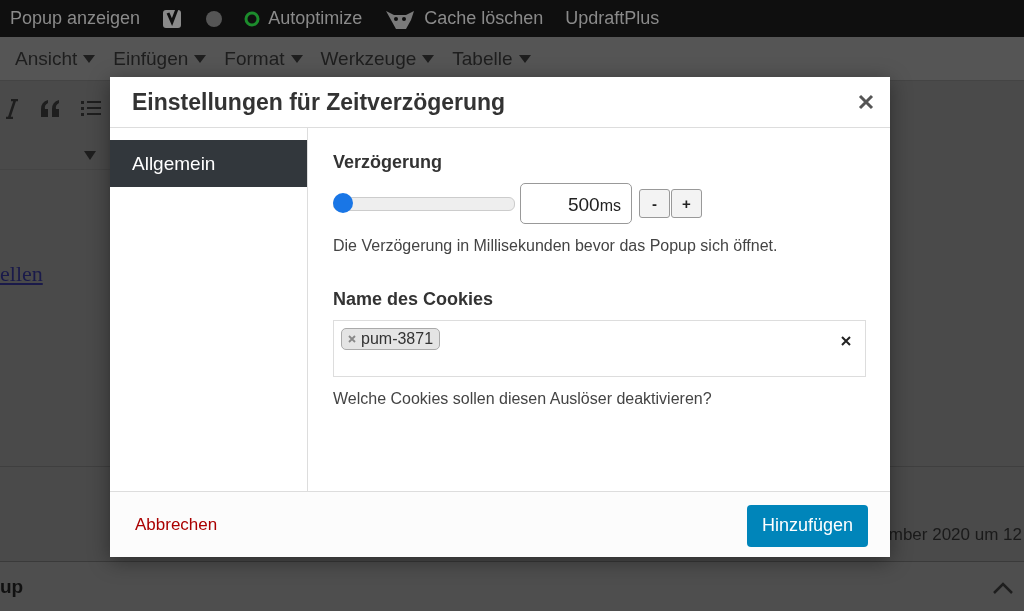 Image resolution: width=1024 pixels, height=611 pixels. What do you see at coordinates (484, 18) in the screenshot?
I see `admin-bar-link: Cache löschen` at bounding box center [484, 18].